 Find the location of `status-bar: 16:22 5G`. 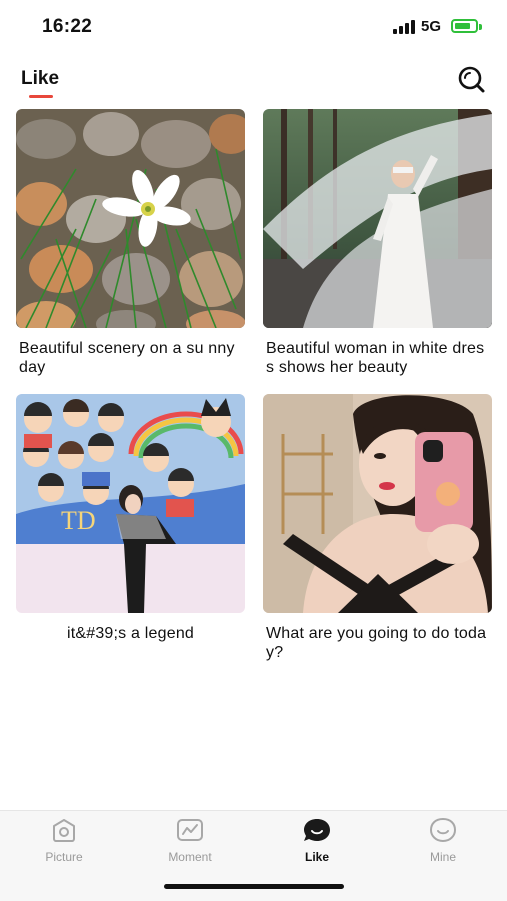

status-bar: 16:22 5G is located at coordinates (253, 26).